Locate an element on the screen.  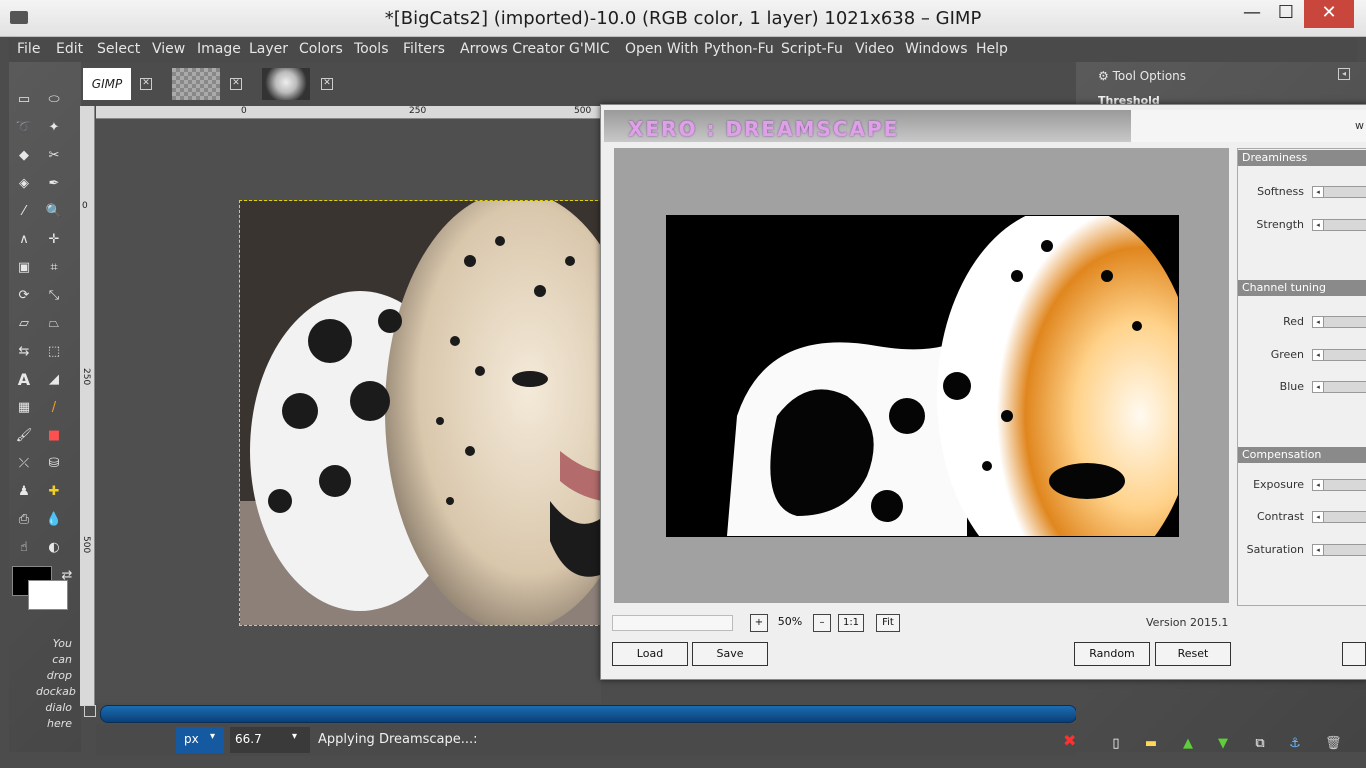
menu-file: File is located at coordinates (28, 49).